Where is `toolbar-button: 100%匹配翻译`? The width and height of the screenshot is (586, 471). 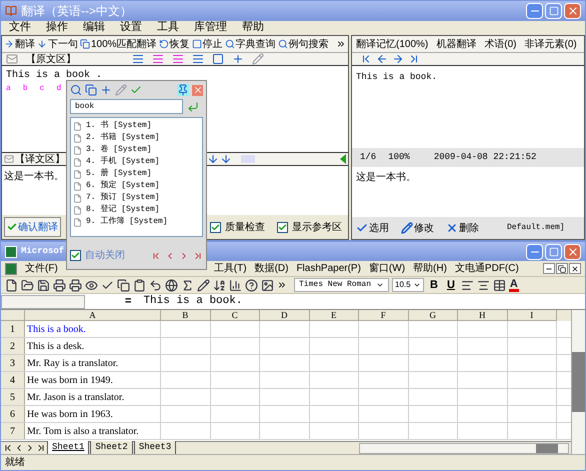
toolbar-button: 100%匹配翻译 is located at coordinates (118, 44).